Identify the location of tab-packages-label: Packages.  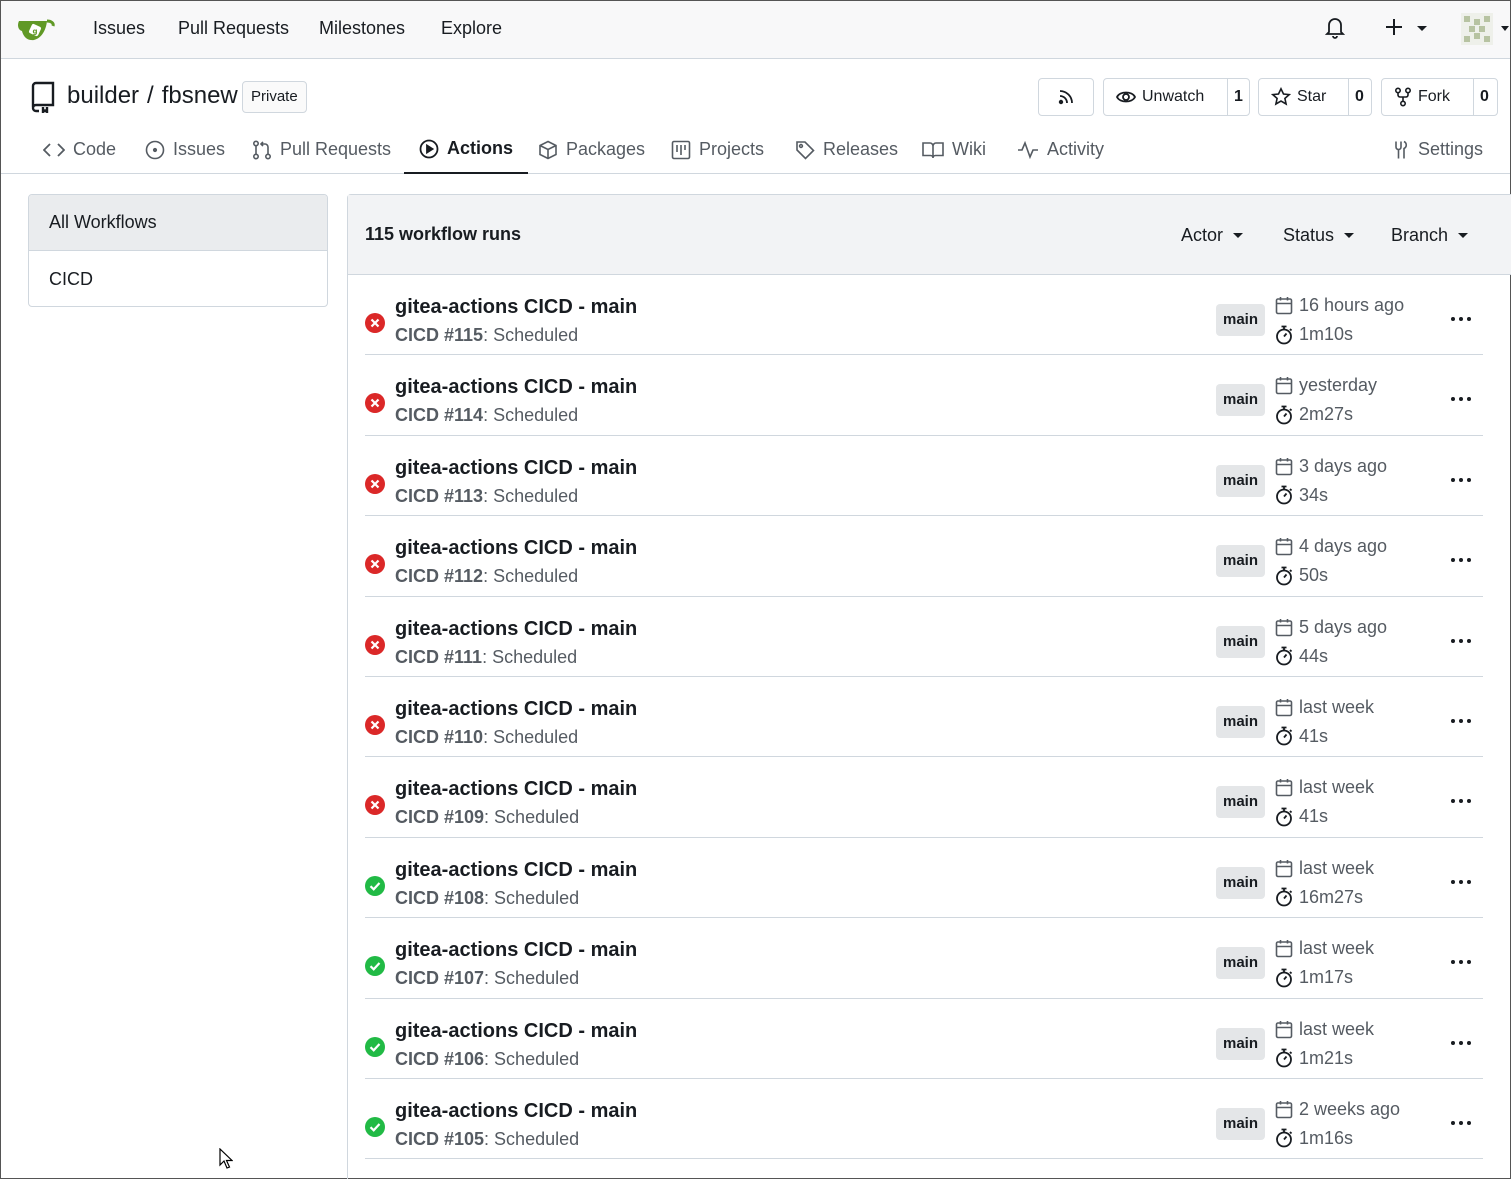
(606, 149).